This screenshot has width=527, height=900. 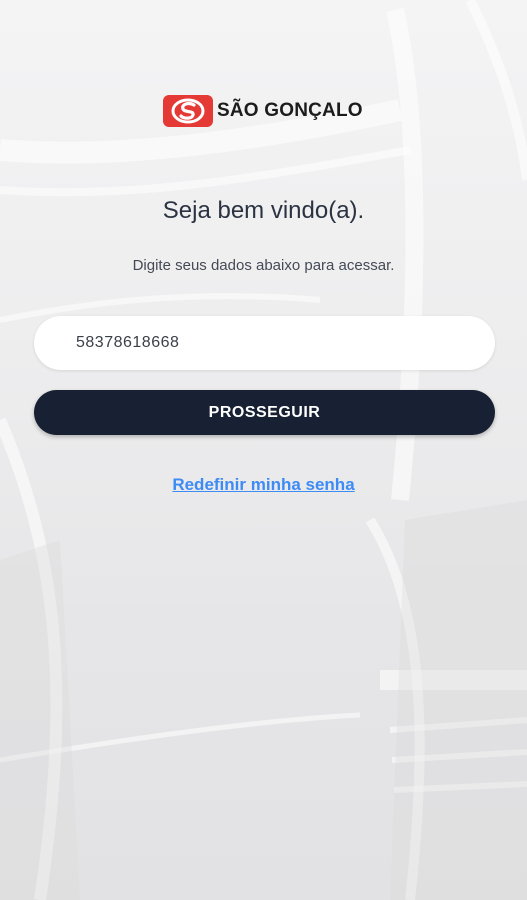 What do you see at coordinates (264, 412) in the screenshot?
I see `proceed-button: PROSSEGUIR` at bounding box center [264, 412].